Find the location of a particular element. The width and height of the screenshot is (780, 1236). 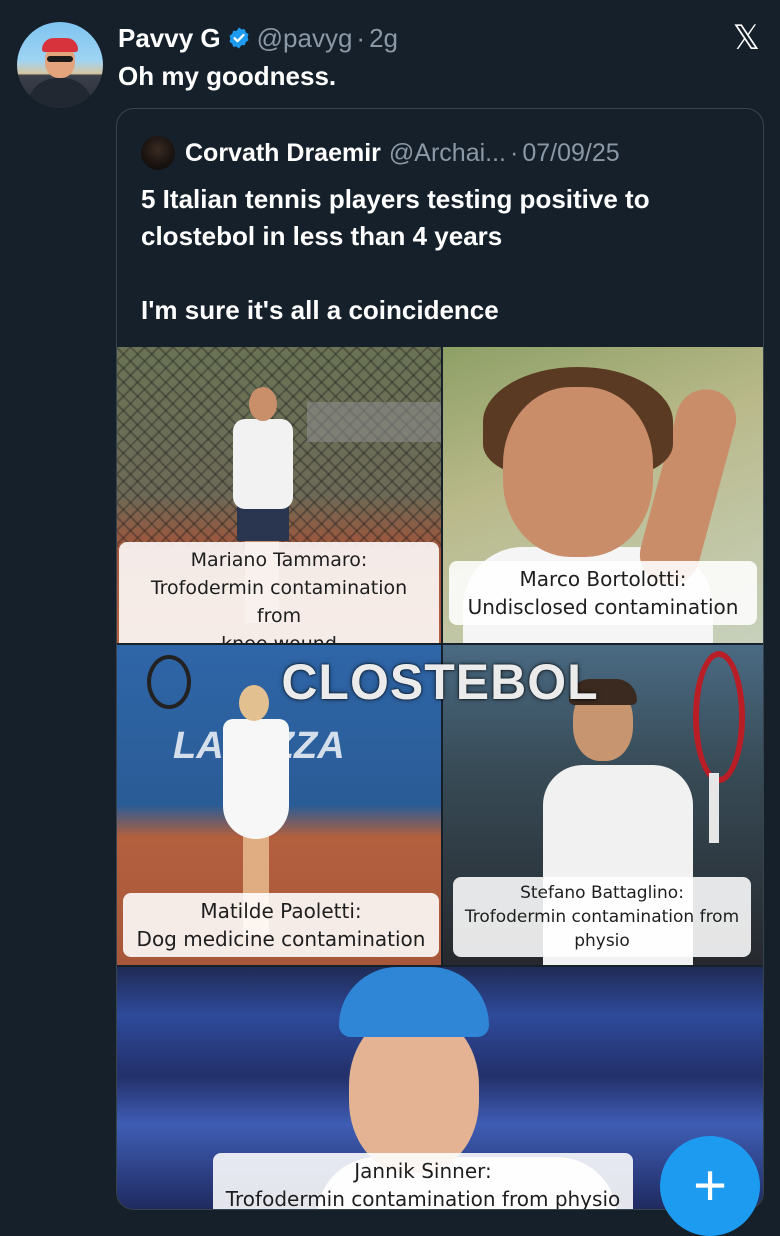

quoted-date: 07/09/25 is located at coordinates (571, 152).